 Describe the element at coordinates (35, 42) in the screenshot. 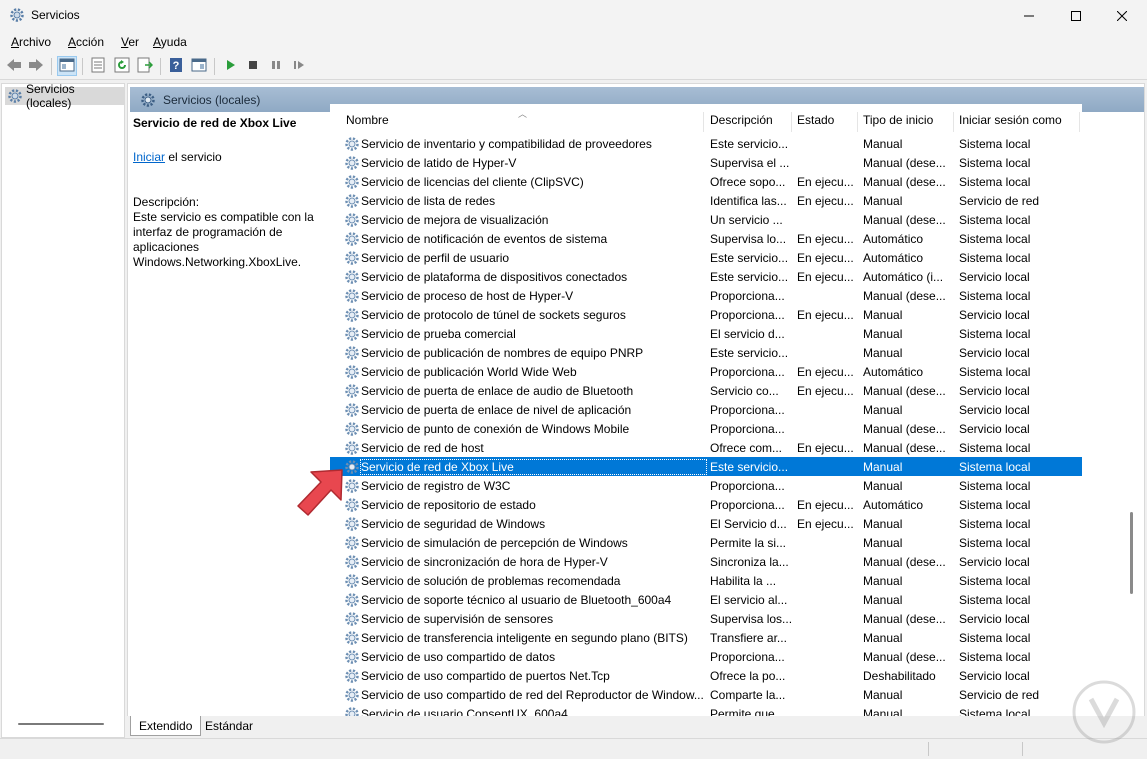

I see `menu-archivo-label: rchivo` at that location.